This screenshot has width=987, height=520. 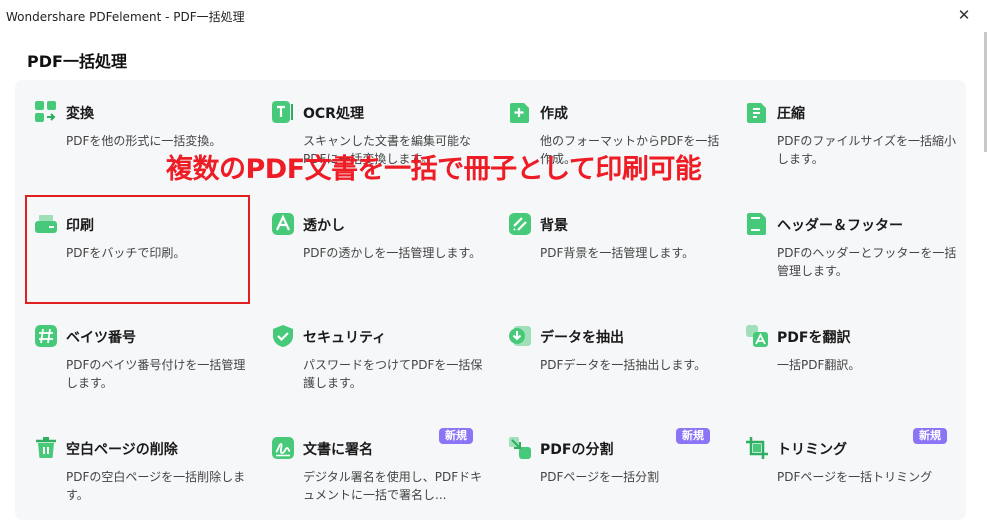 I want to click on sign-icon, so click(x=283, y=448).